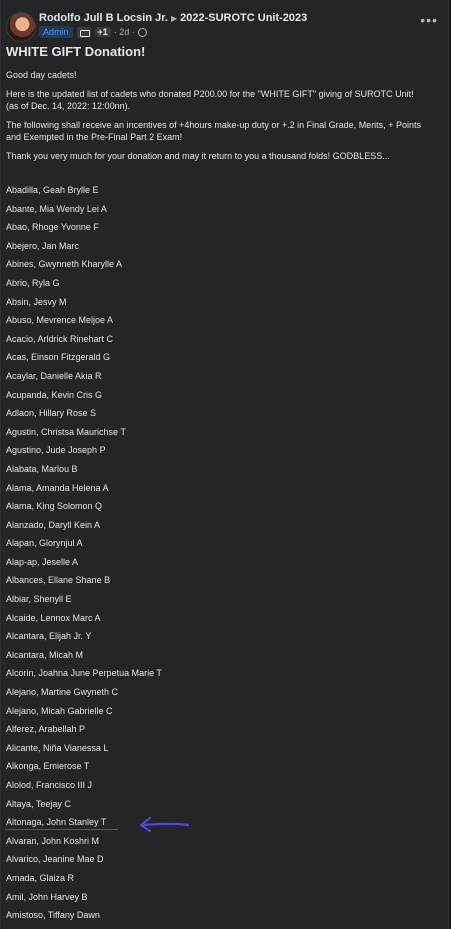 The height and width of the screenshot is (929, 451). What do you see at coordinates (54, 394) in the screenshot?
I see `list-item: Acupanda, Kevin Cris G` at bounding box center [54, 394].